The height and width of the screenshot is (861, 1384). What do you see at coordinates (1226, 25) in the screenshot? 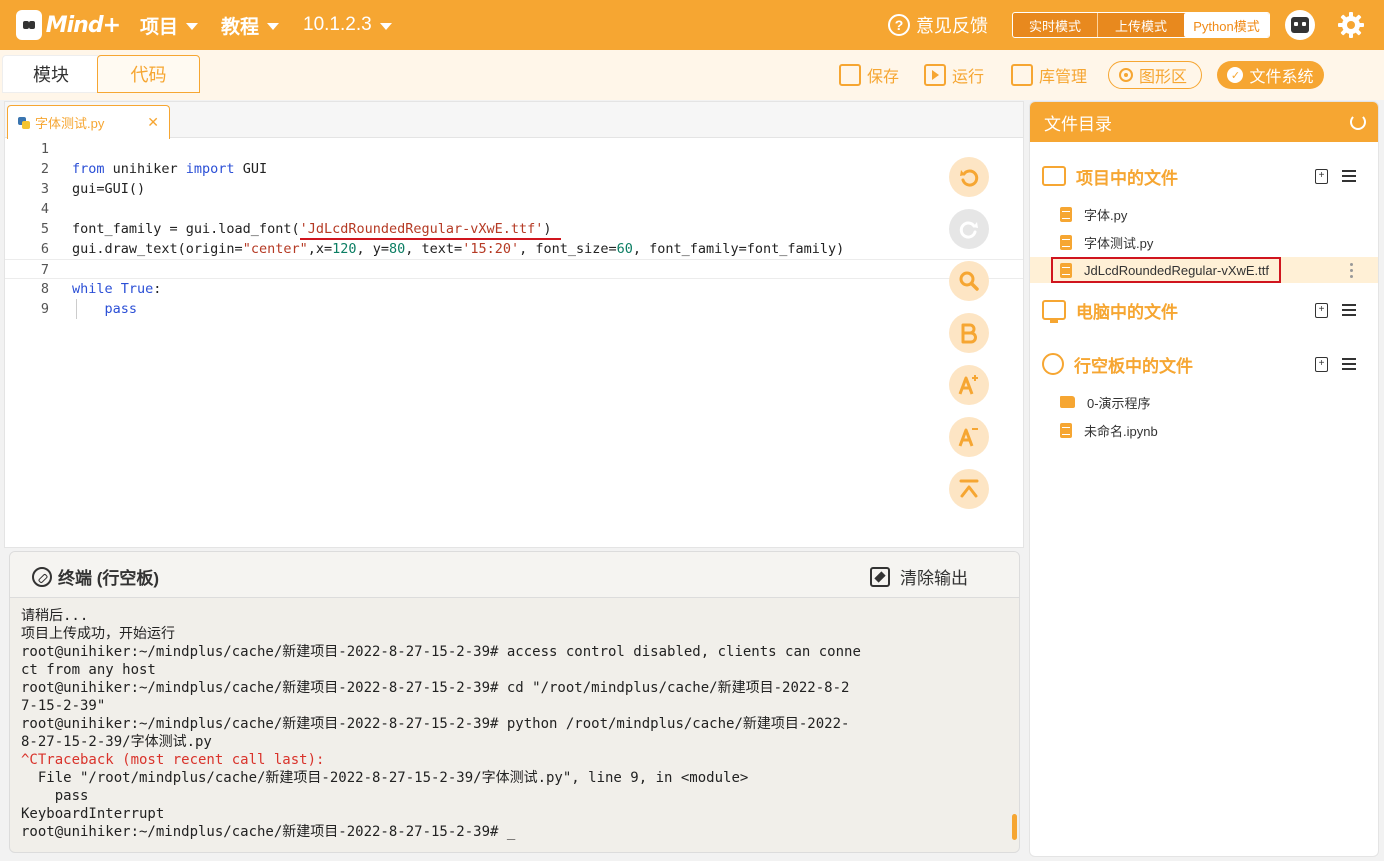
I see `mode-python: Python模式` at bounding box center [1226, 25].